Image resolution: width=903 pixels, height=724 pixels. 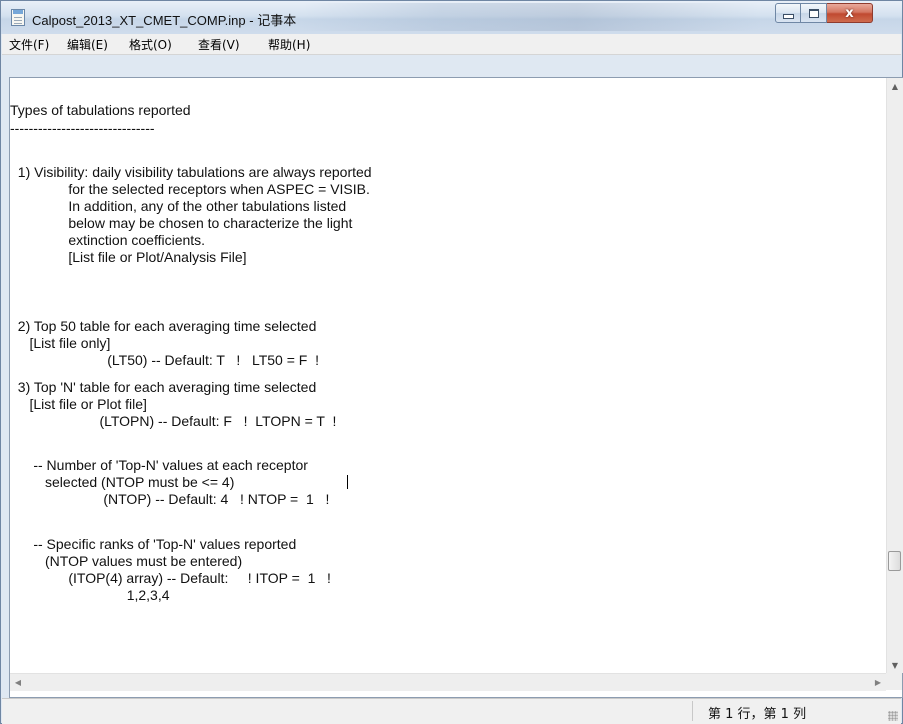 What do you see at coordinates (878, 682) in the screenshot?
I see `scroll-right-icon: ▶` at bounding box center [878, 682].